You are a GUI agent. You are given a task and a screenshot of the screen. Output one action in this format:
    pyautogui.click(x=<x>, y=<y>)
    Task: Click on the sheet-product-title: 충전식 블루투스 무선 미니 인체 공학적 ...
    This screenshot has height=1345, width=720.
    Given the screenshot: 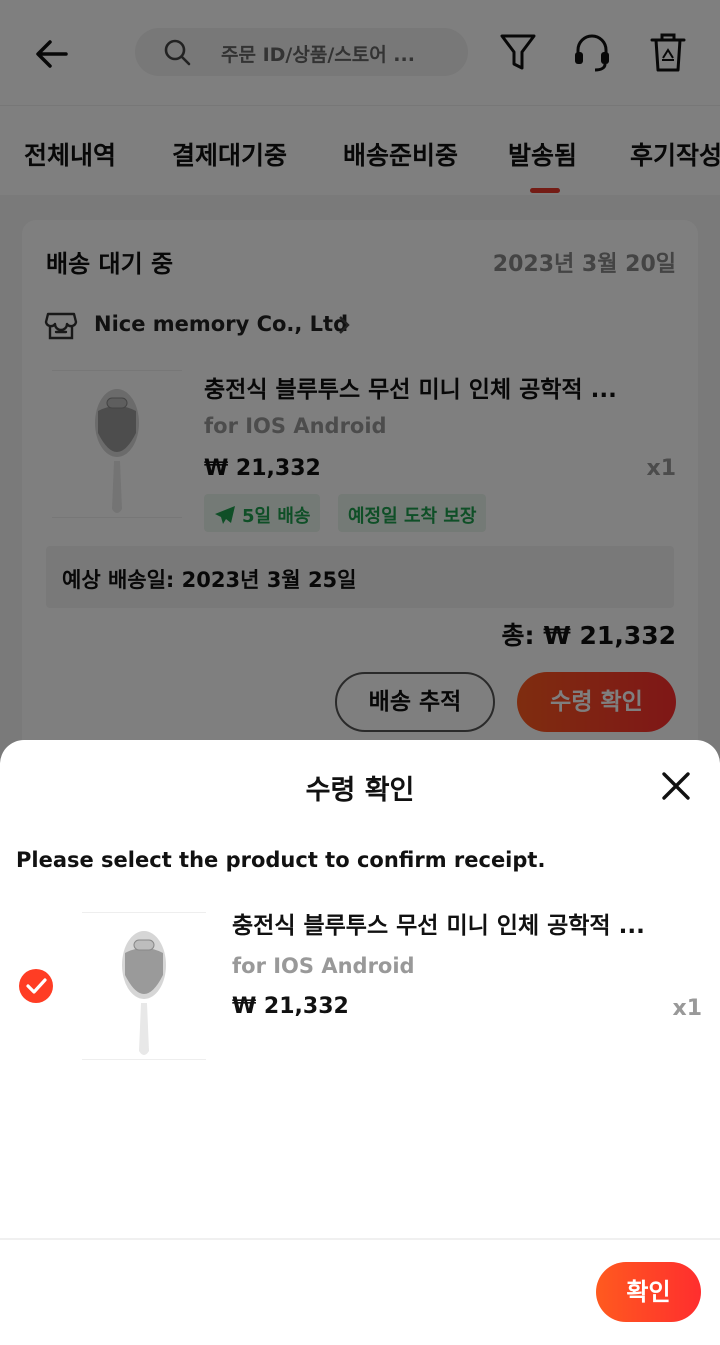 What is the action you would take?
    pyautogui.click(x=438, y=926)
    